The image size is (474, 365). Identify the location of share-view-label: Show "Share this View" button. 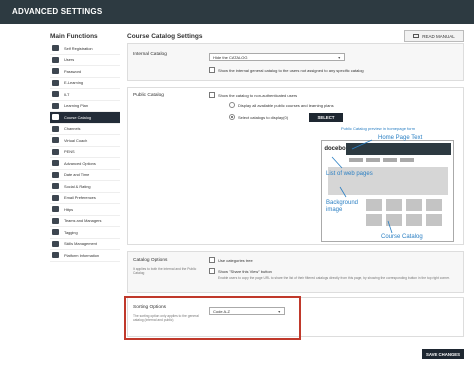
(245, 271).